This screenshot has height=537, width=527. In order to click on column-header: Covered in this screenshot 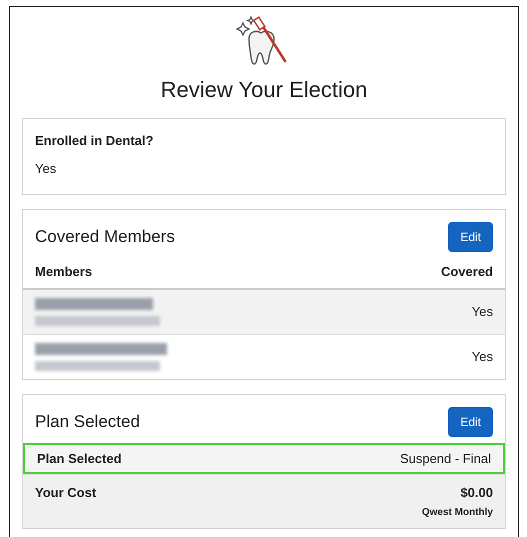, I will do `click(466, 272)`.